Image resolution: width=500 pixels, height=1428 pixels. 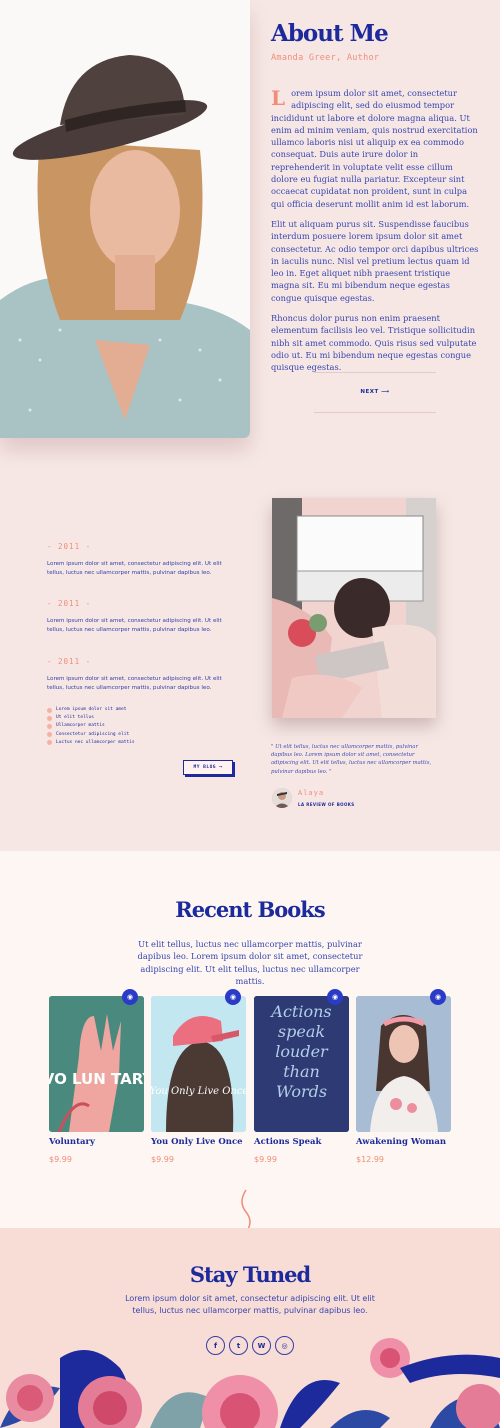 I want to click on list-item: Consectetur adipiscing elit, so click(x=91, y=735).